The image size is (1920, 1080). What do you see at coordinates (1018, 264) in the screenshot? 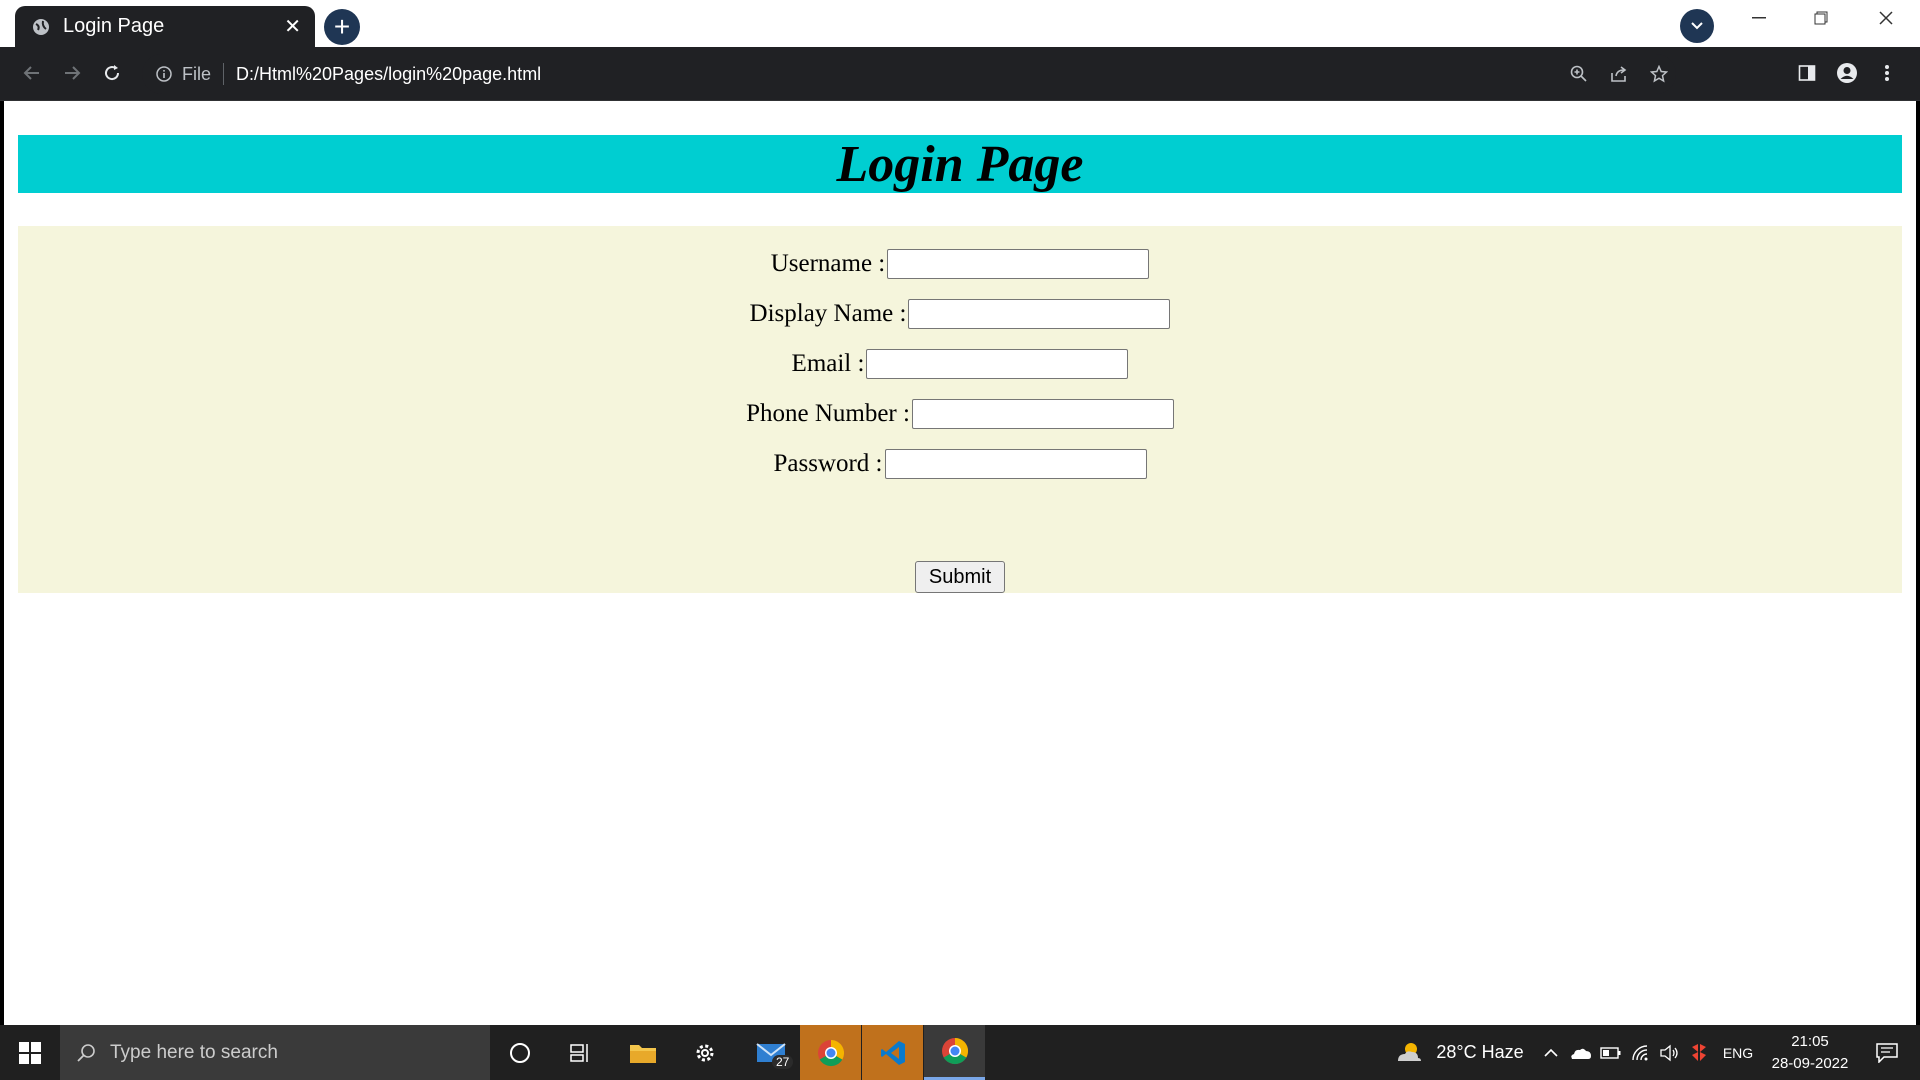
I see `username-input` at bounding box center [1018, 264].